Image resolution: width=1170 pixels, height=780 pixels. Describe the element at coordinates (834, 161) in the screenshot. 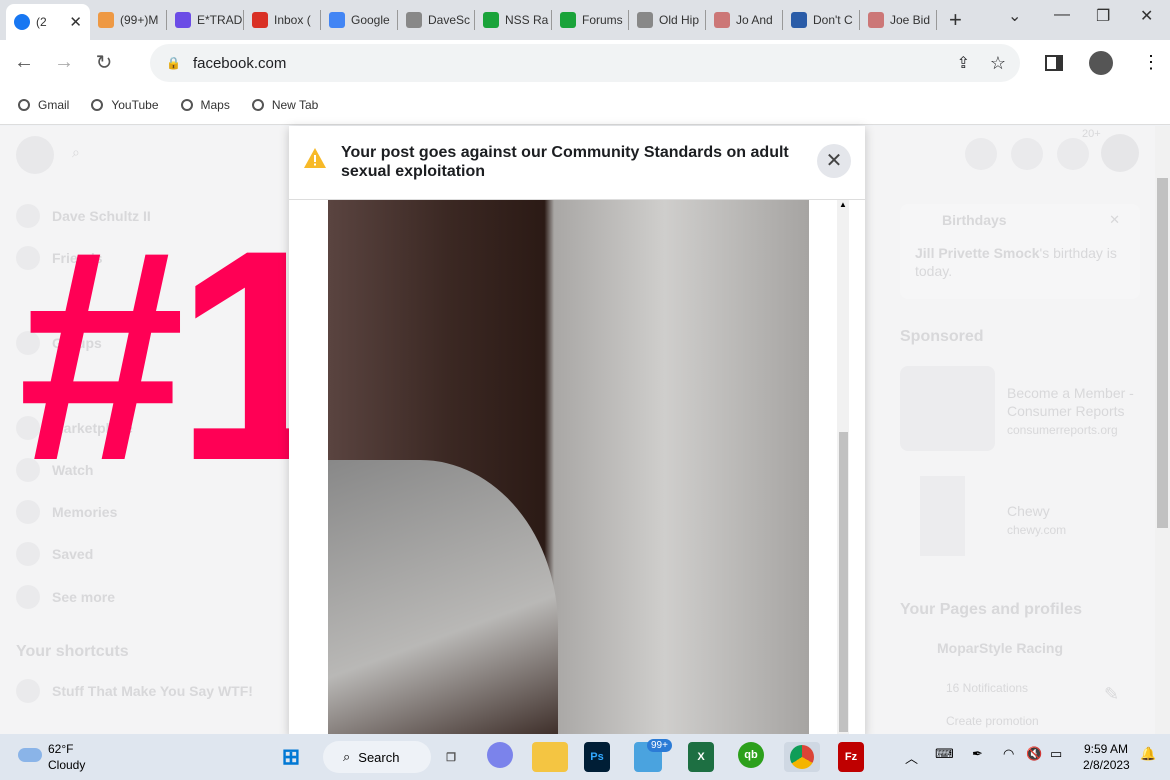

I see `close-dialog-button: ✕` at that location.